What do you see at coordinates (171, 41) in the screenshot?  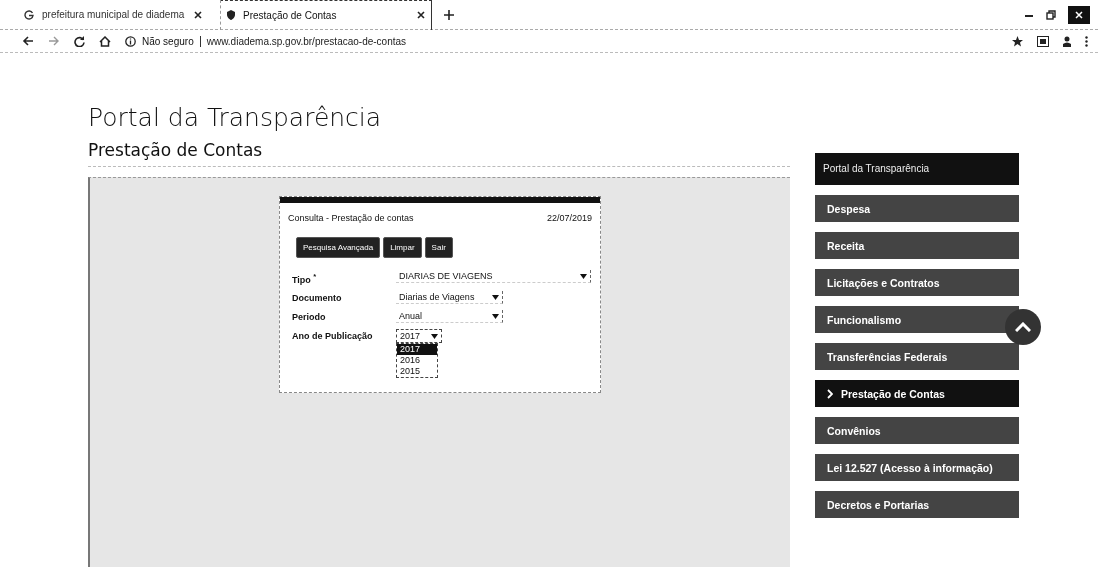 I see `security-label: Não seguro` at bounding box center [171, 41].